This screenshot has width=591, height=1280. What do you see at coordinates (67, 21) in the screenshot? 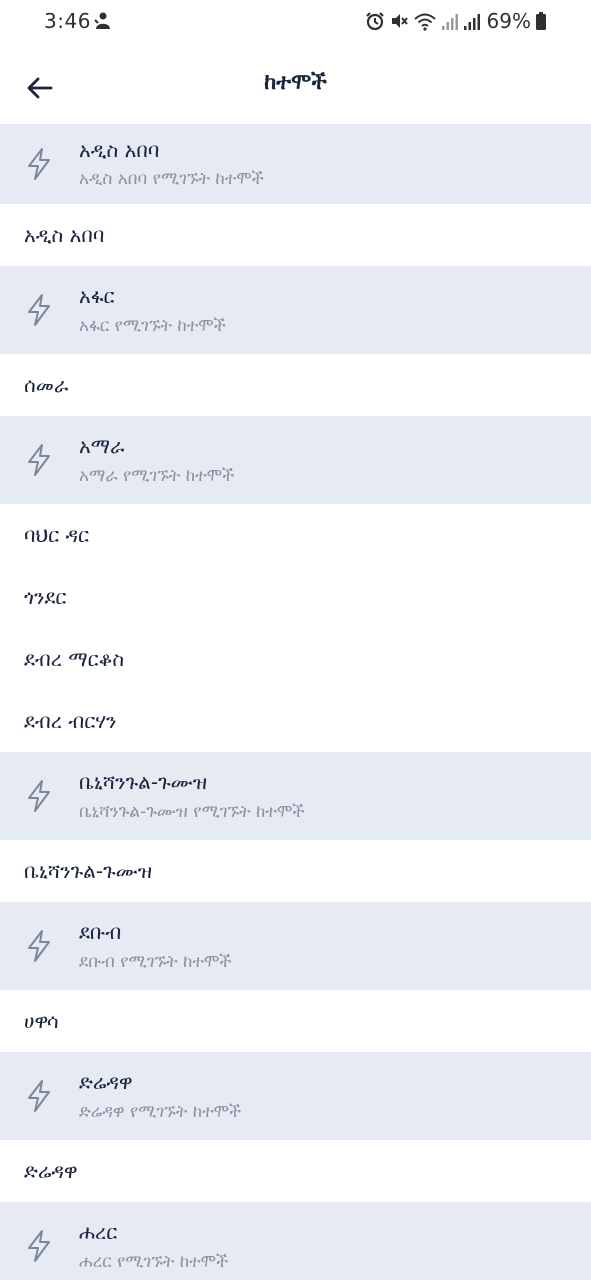
I see `status-time: 3:46` at bounding box center [67, 21].